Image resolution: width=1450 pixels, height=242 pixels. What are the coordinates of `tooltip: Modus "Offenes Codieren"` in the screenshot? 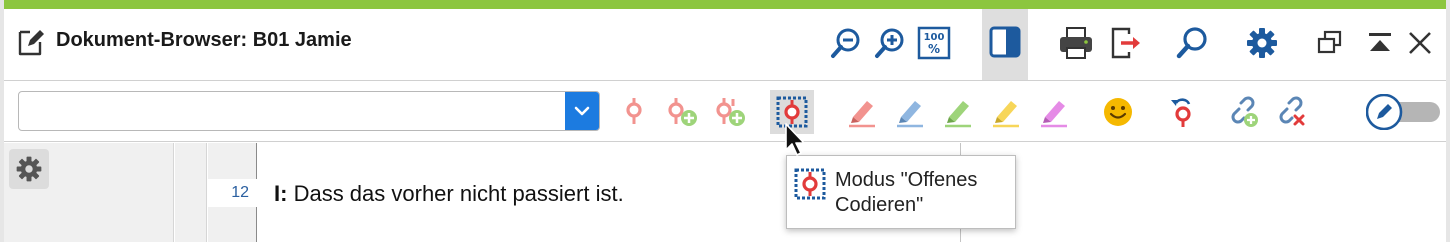 It's located at (901, 192).